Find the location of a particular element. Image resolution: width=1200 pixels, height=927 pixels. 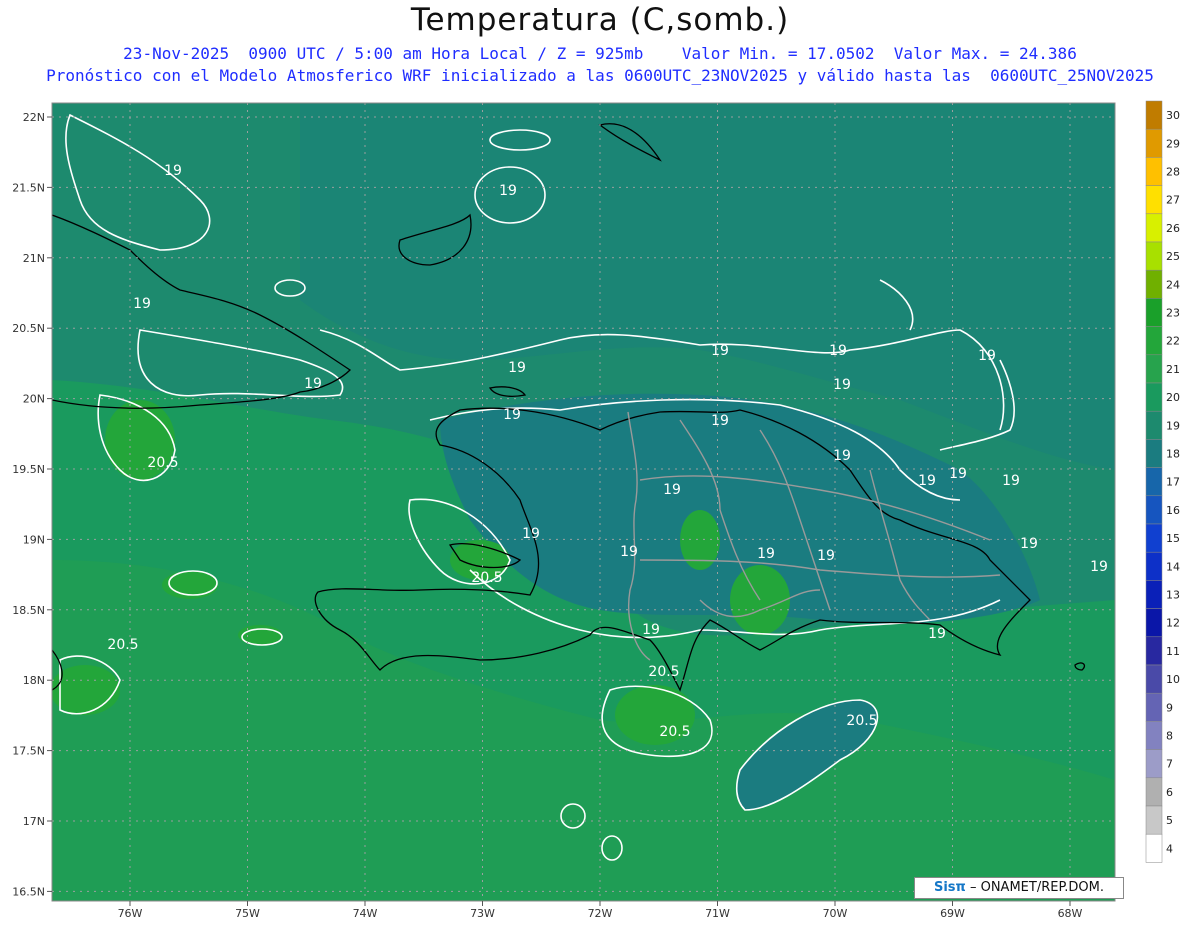

lat-tick-label: 18.5N is located at coordinates (28, 610).